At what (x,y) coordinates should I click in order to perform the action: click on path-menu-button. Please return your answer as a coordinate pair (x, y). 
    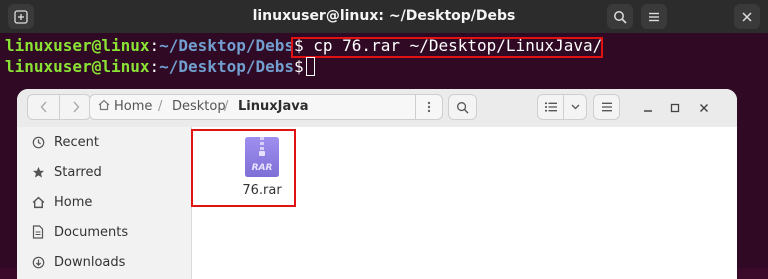
    Looking at the image, I should click on (428, 107).